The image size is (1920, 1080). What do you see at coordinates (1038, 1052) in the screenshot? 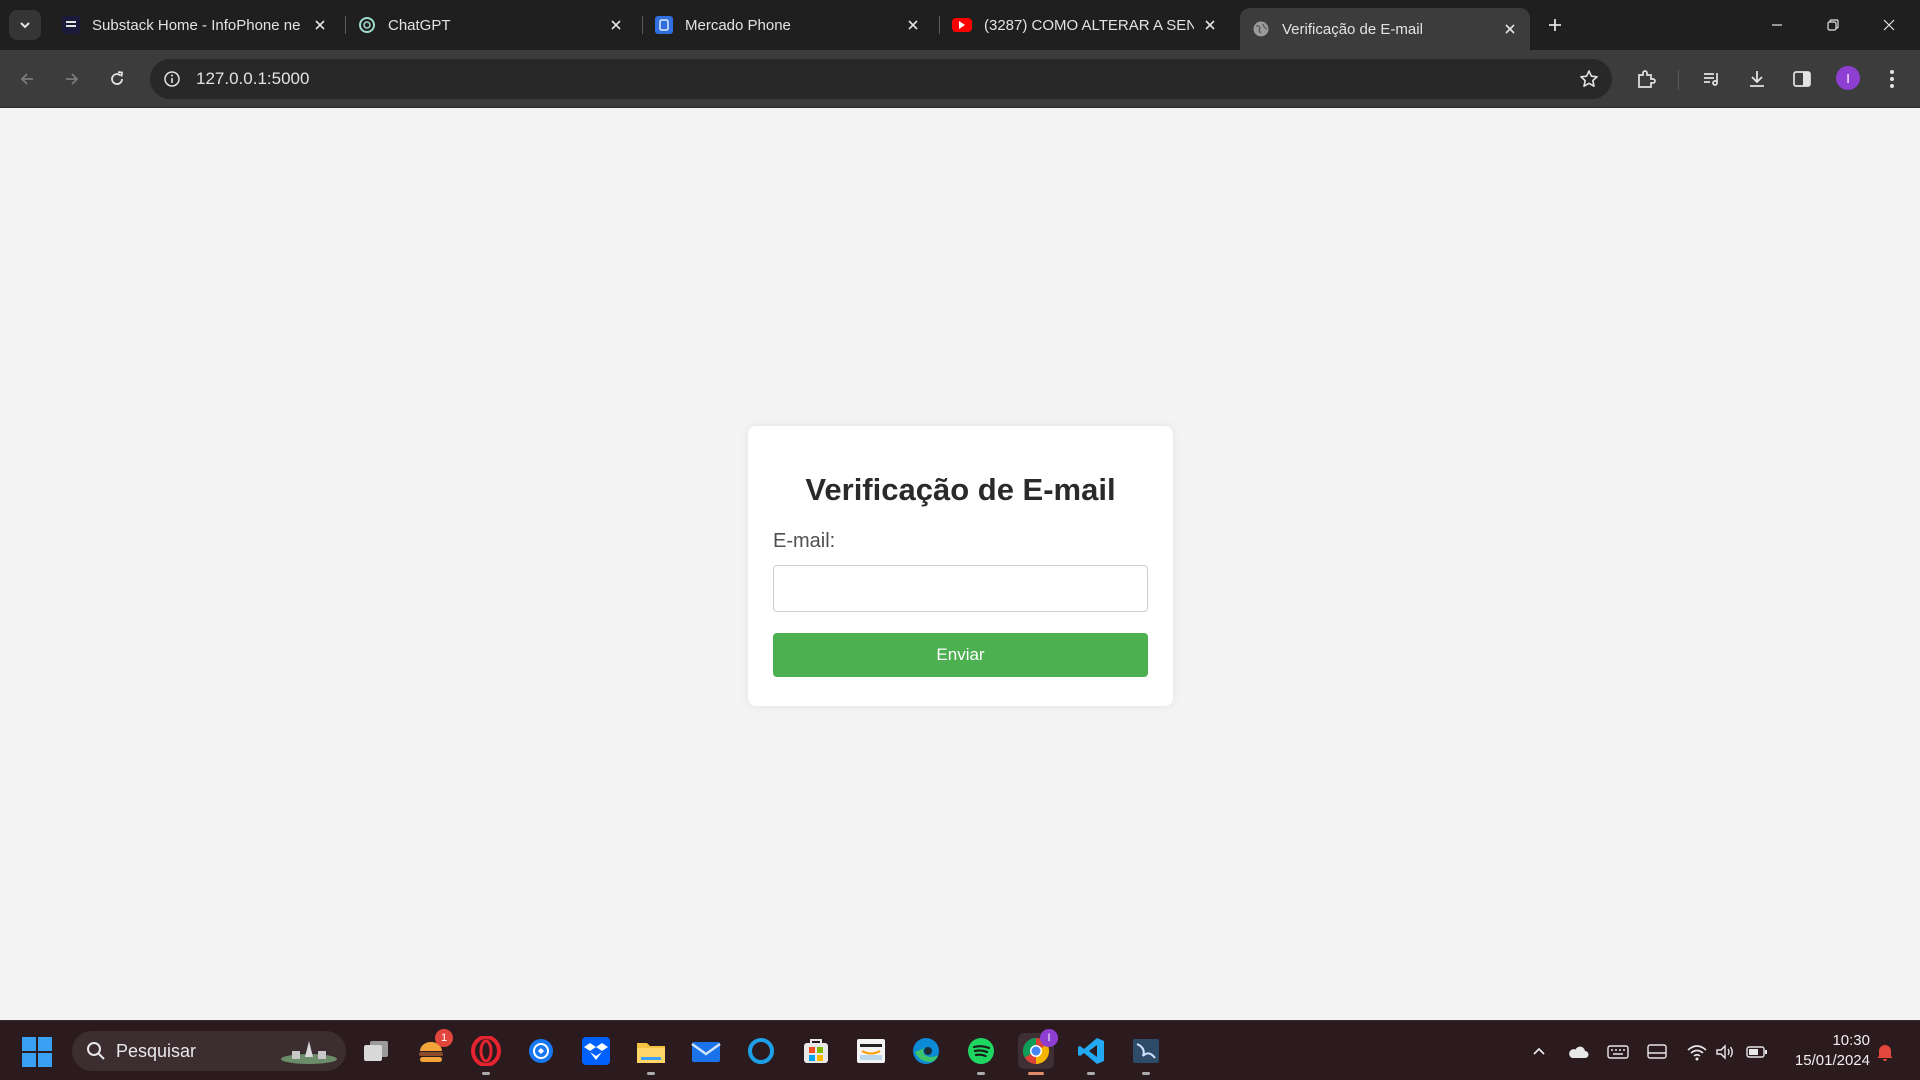
I see `chrome-app: I` at bounding box center [1038, 1052].